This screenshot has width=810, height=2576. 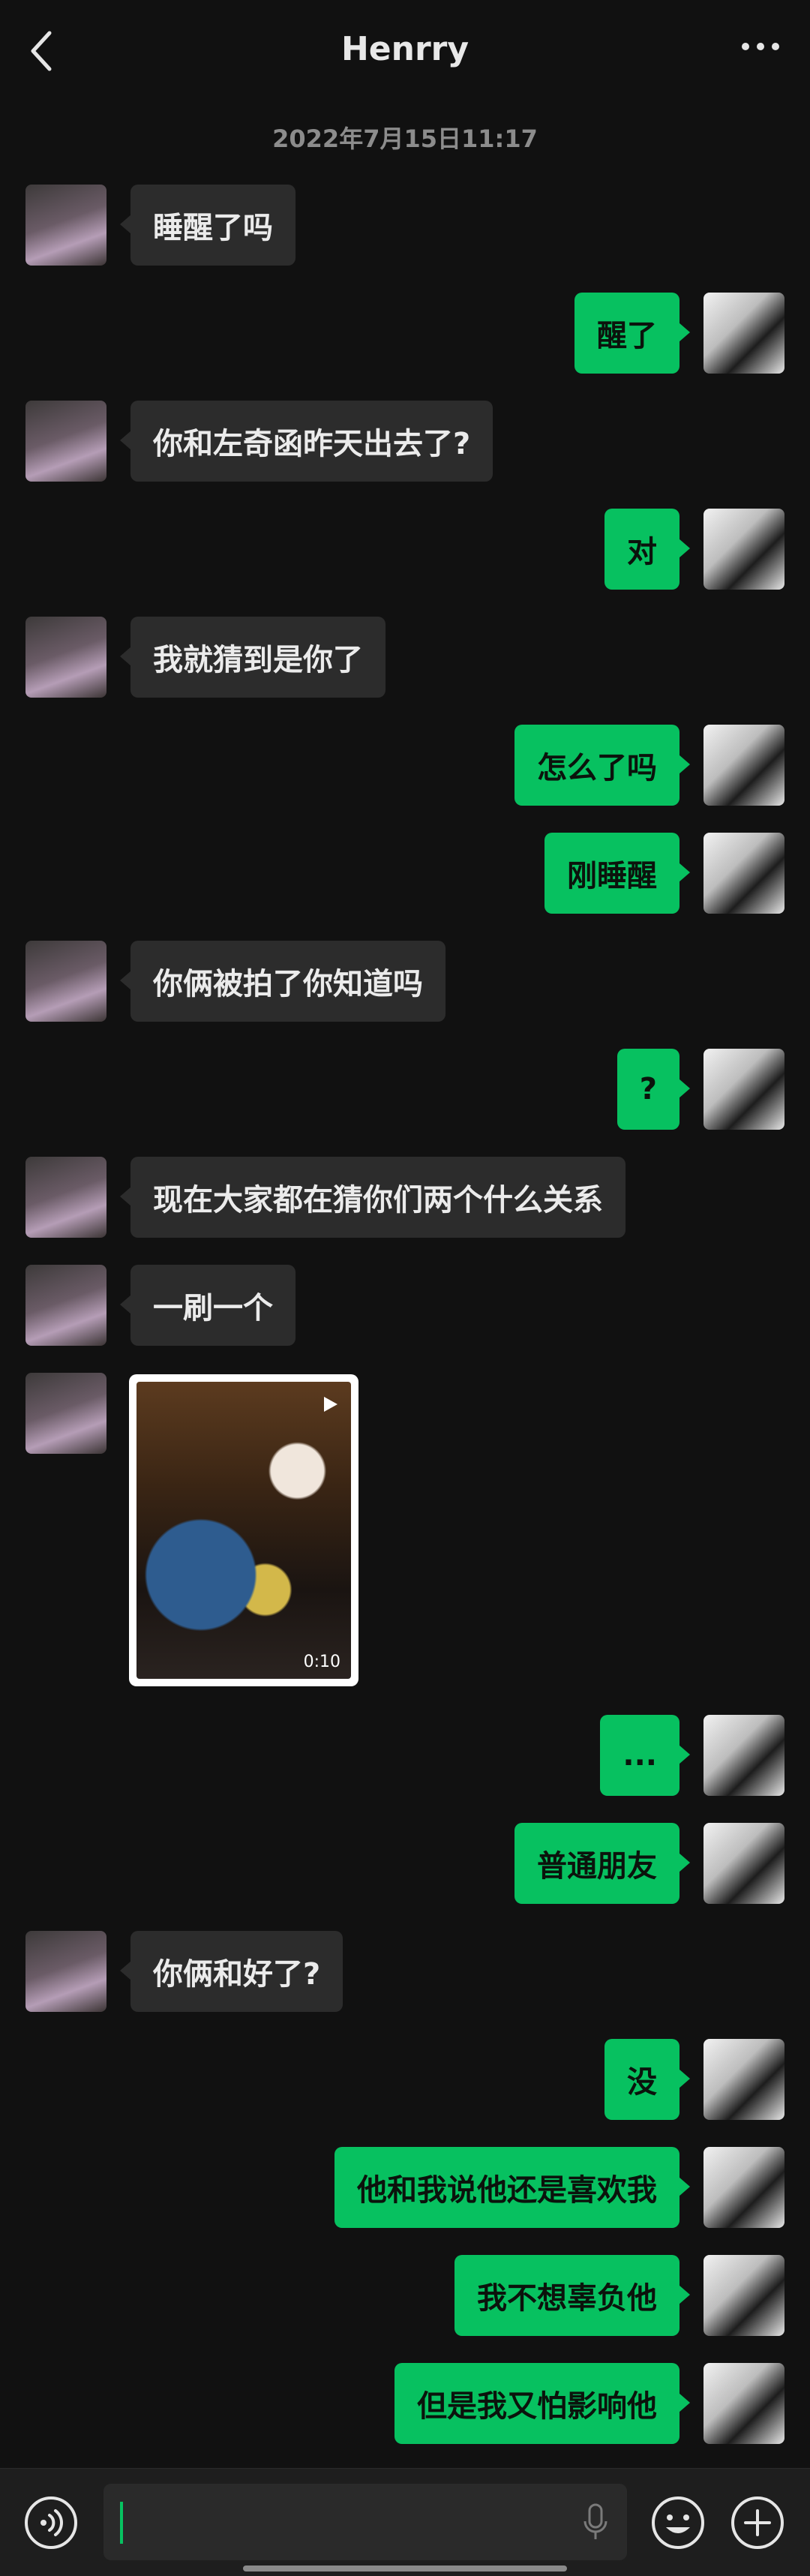 I want to click on message-bubble: 你俩被拍了你知道吗, so click(x=283, y=981).